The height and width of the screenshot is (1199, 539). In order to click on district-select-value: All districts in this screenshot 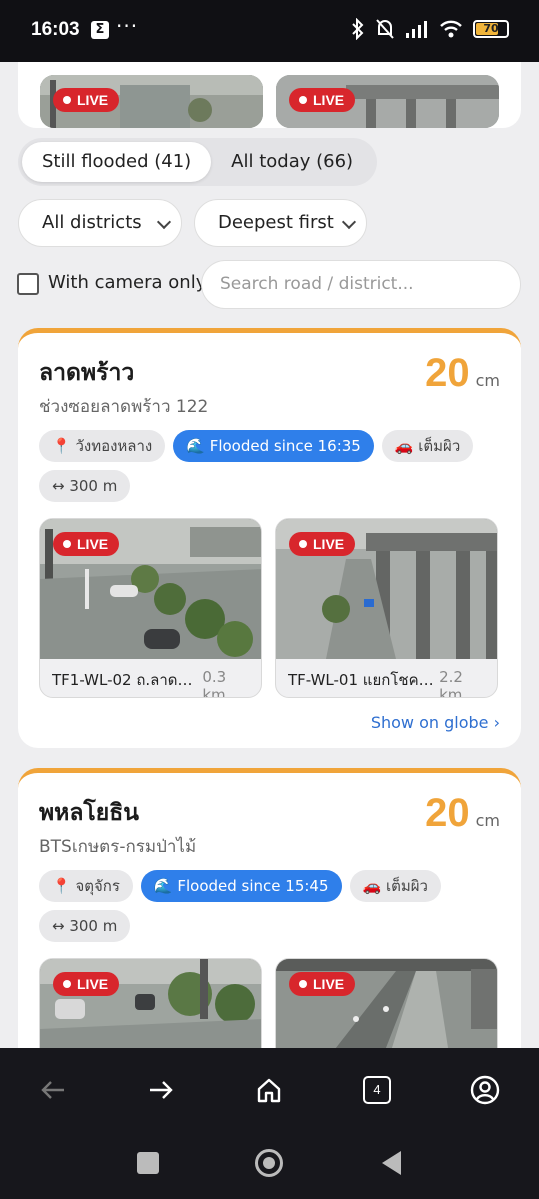, I will do `click(92, 222)`.